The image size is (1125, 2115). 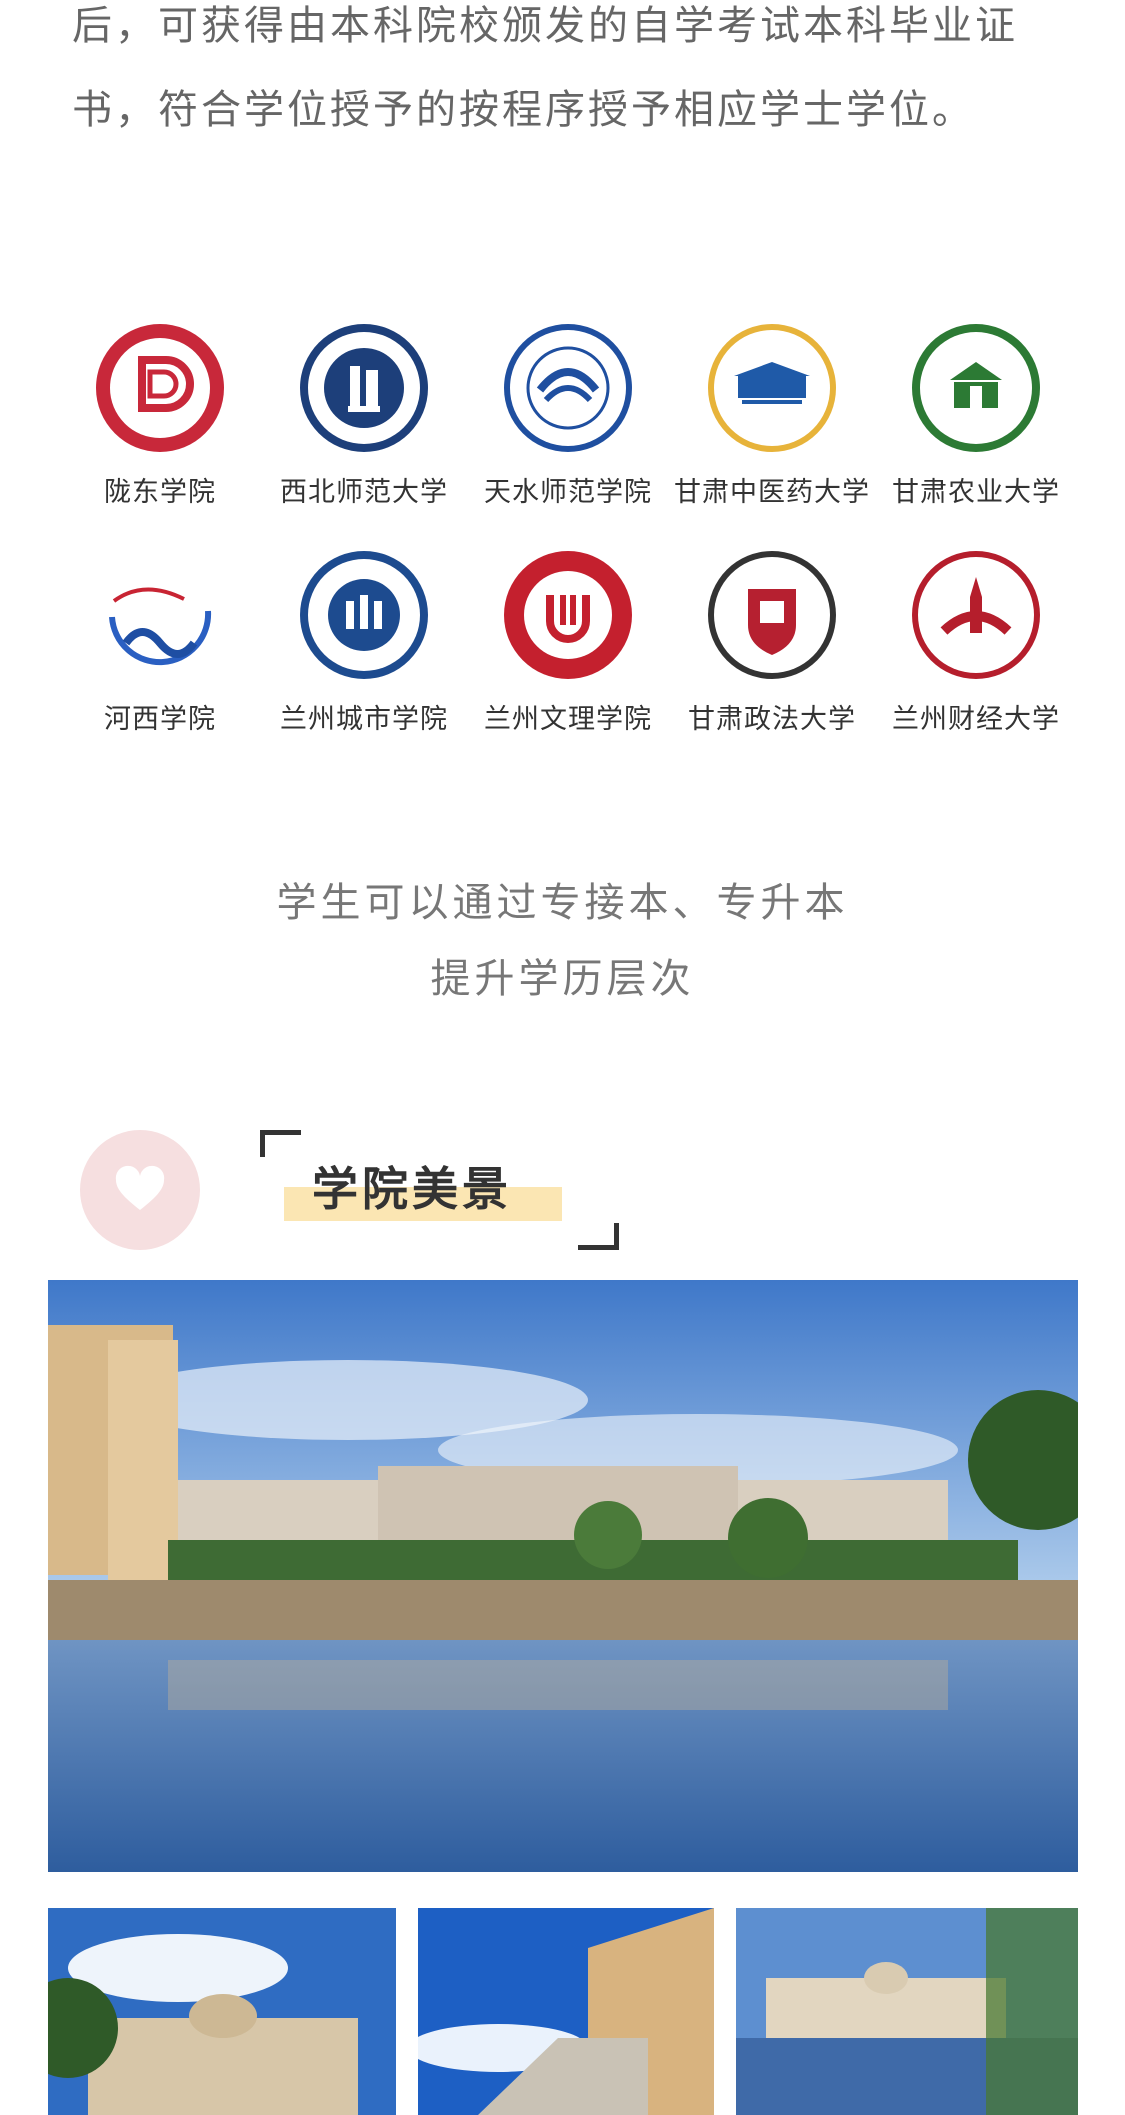 I want to click on school-name: 甘肃政法大学, so click(x=772, y=719).